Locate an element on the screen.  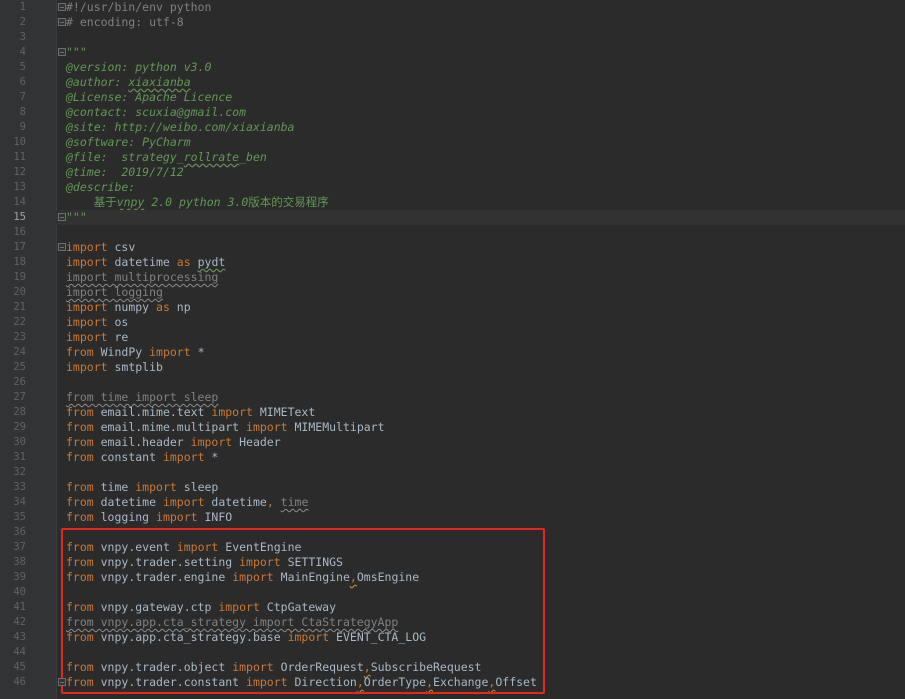
line-number: 8 is located at coordinates (28, 112).